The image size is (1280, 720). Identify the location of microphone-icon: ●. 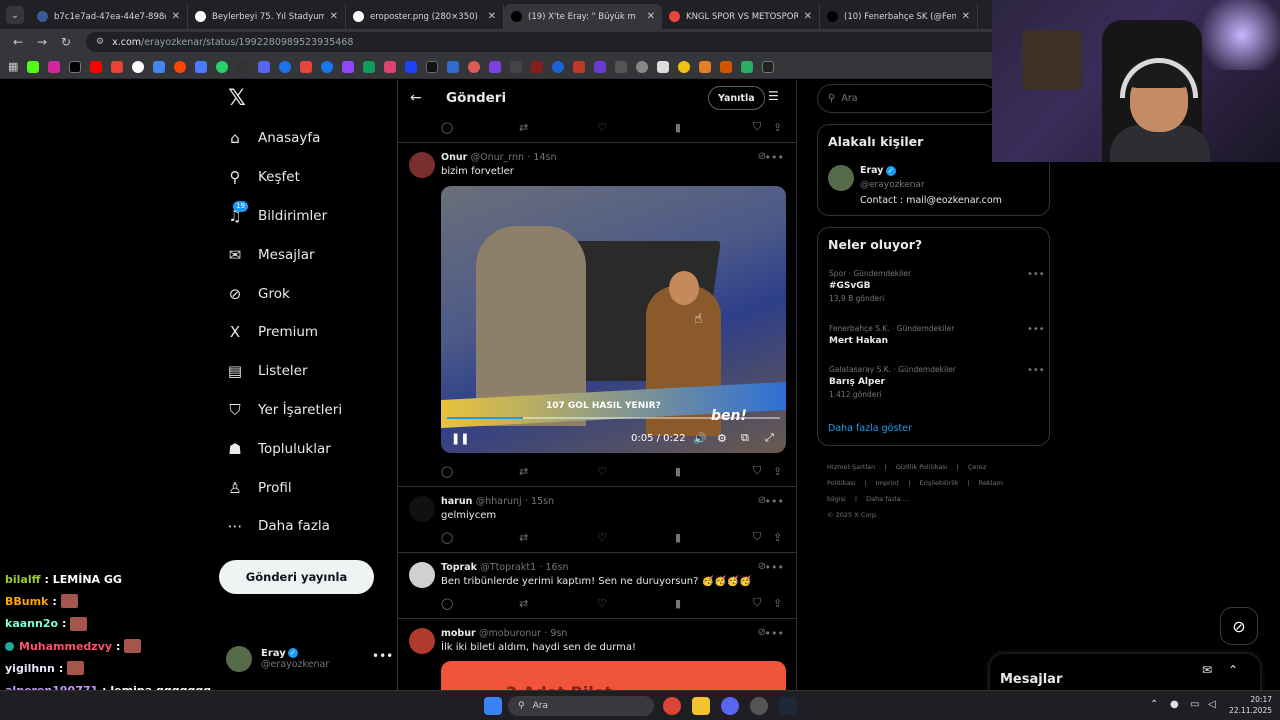
(1174, 704).